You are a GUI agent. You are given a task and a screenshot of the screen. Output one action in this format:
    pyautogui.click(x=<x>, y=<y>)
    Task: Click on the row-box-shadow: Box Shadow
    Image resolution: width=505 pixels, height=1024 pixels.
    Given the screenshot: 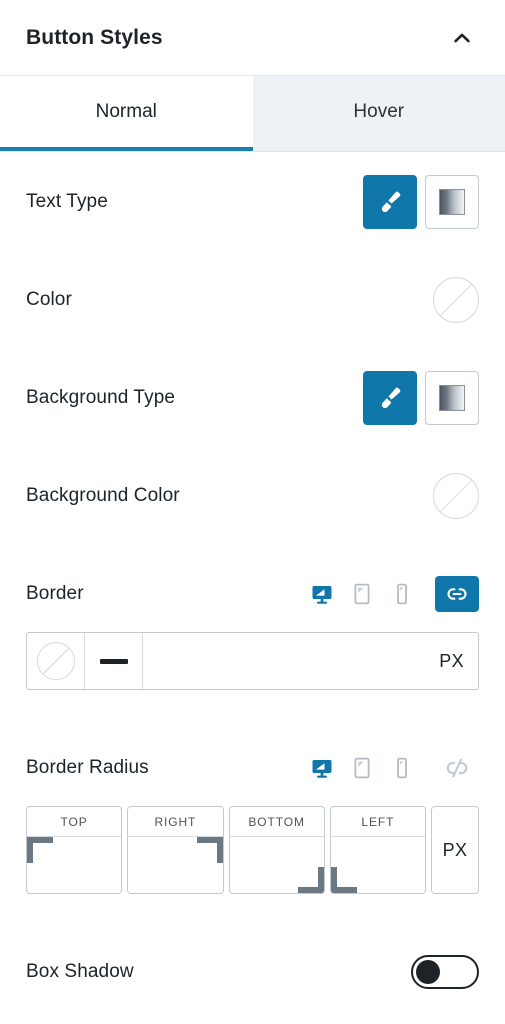 What is the action you would take?
    pyautogui.click(x=252, y=972)
    